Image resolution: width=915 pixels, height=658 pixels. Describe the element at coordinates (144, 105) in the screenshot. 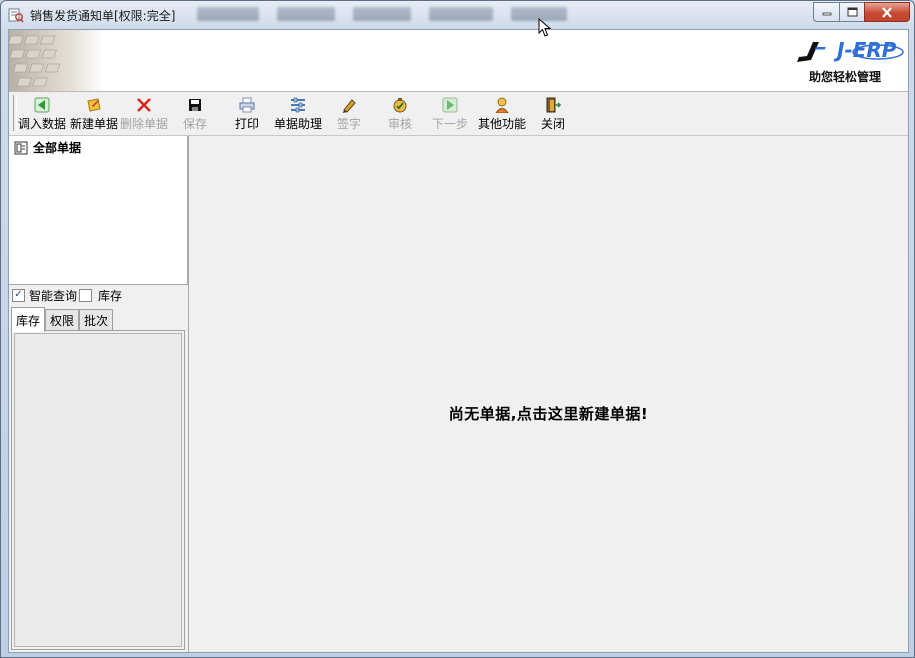

I see `delete-icon` at that location.